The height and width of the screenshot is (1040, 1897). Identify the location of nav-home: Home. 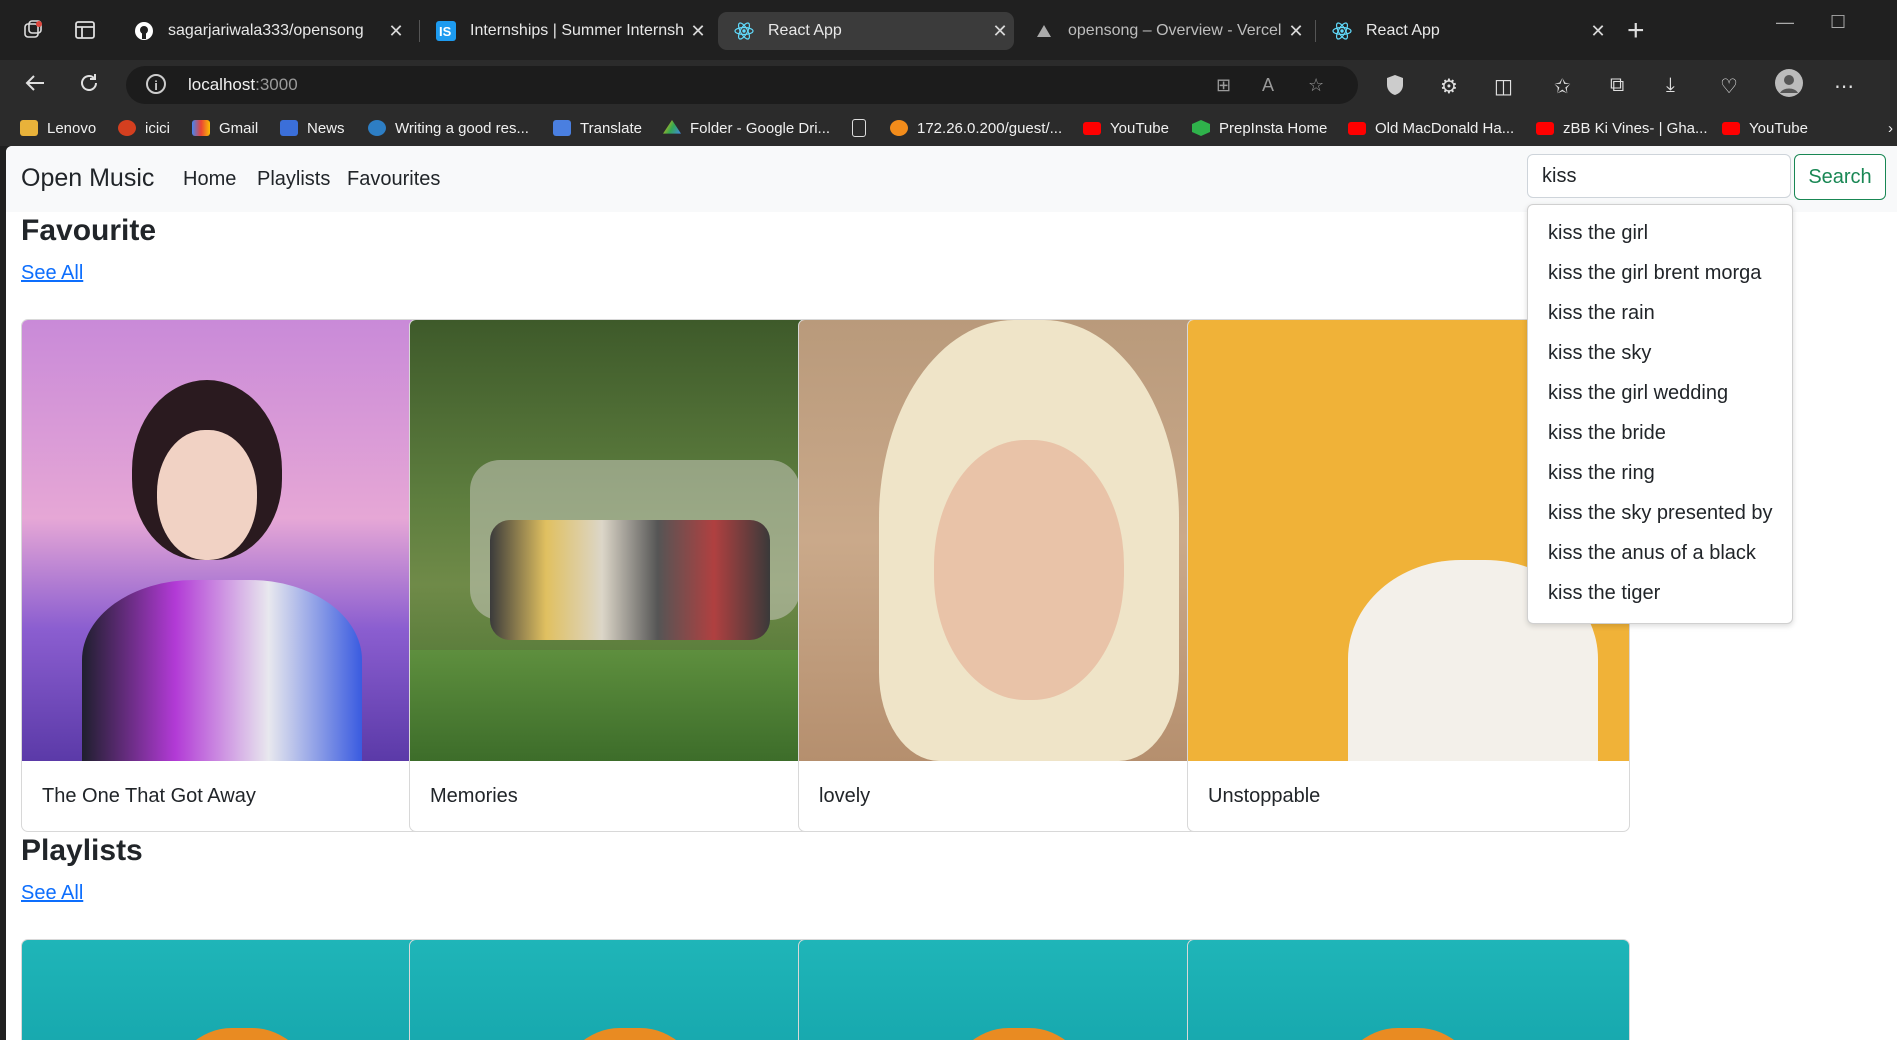
(209, 179).